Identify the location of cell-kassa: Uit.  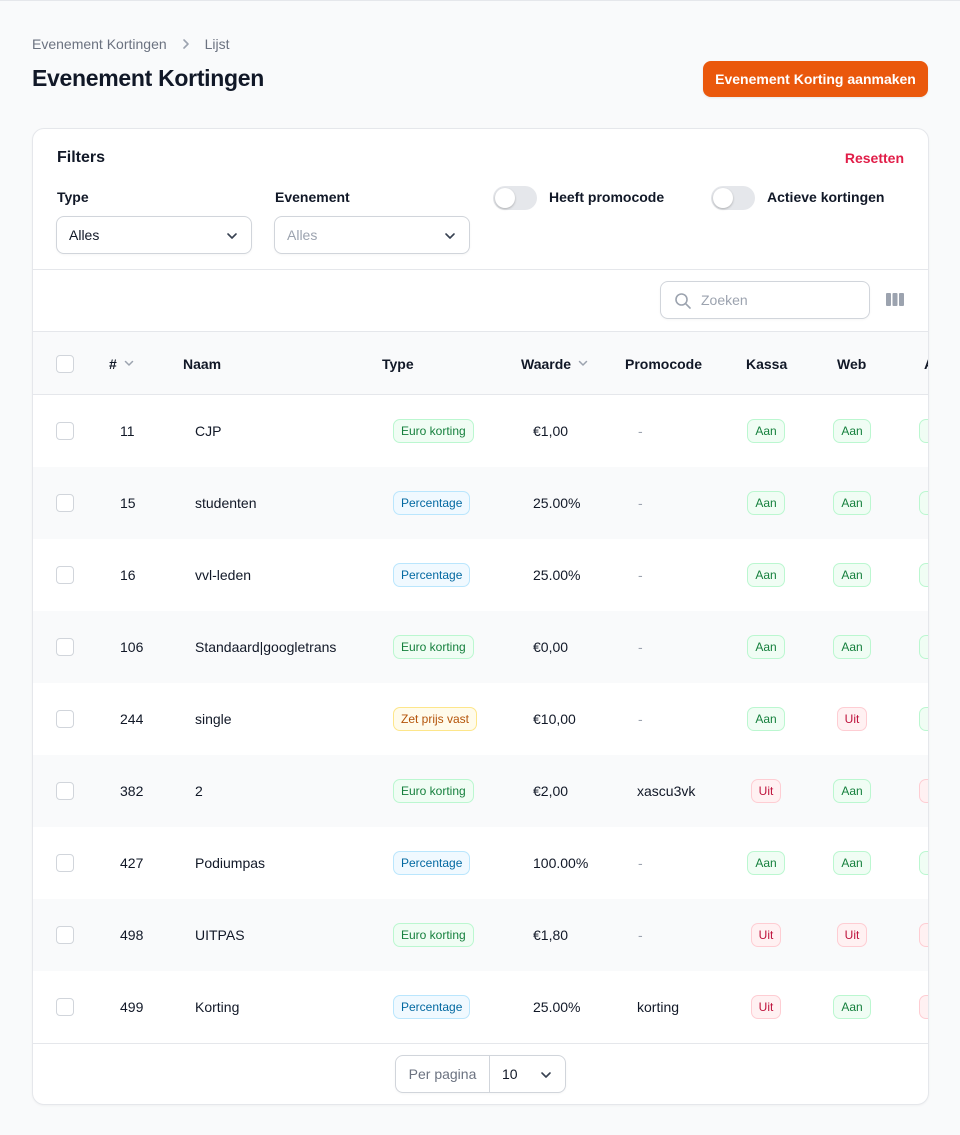
(766, 1007).